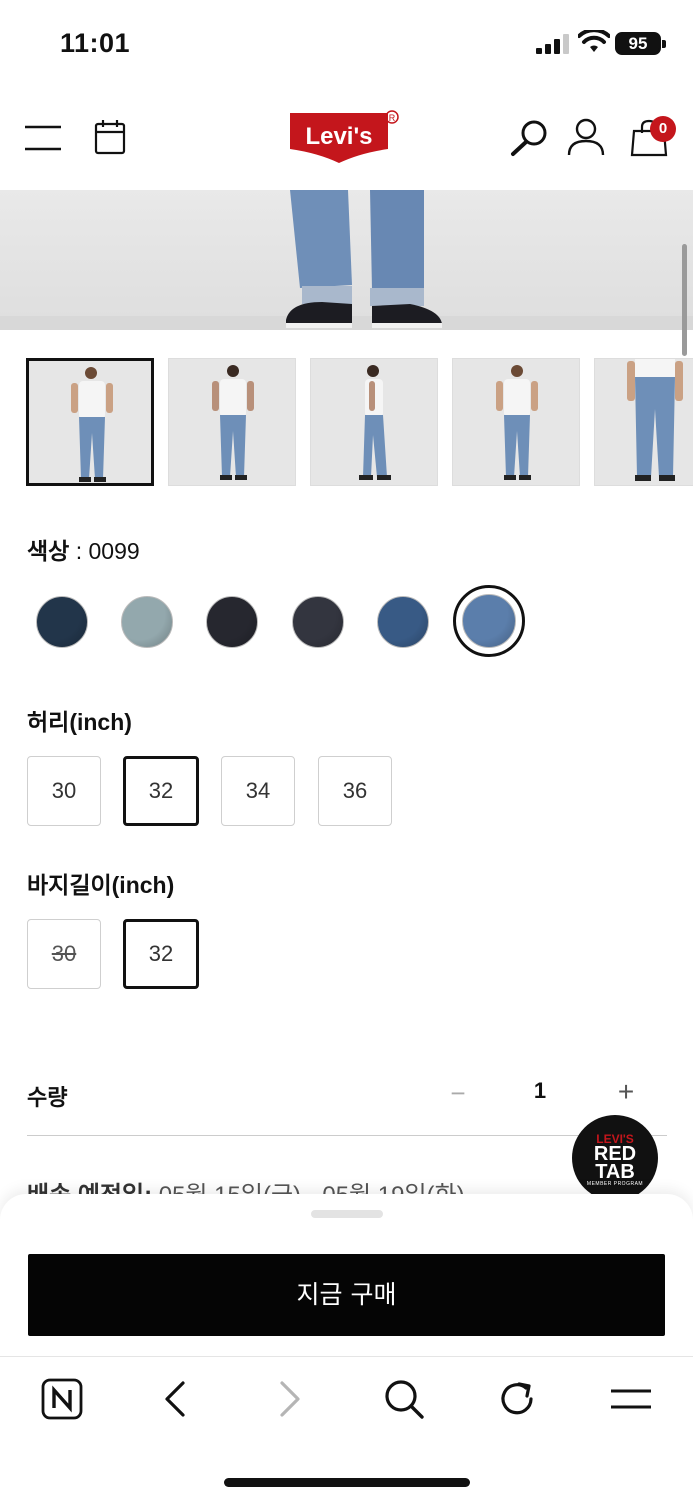 The image size is (693, 1500). I want to click on battery-icon: 95, so click(640, 43).